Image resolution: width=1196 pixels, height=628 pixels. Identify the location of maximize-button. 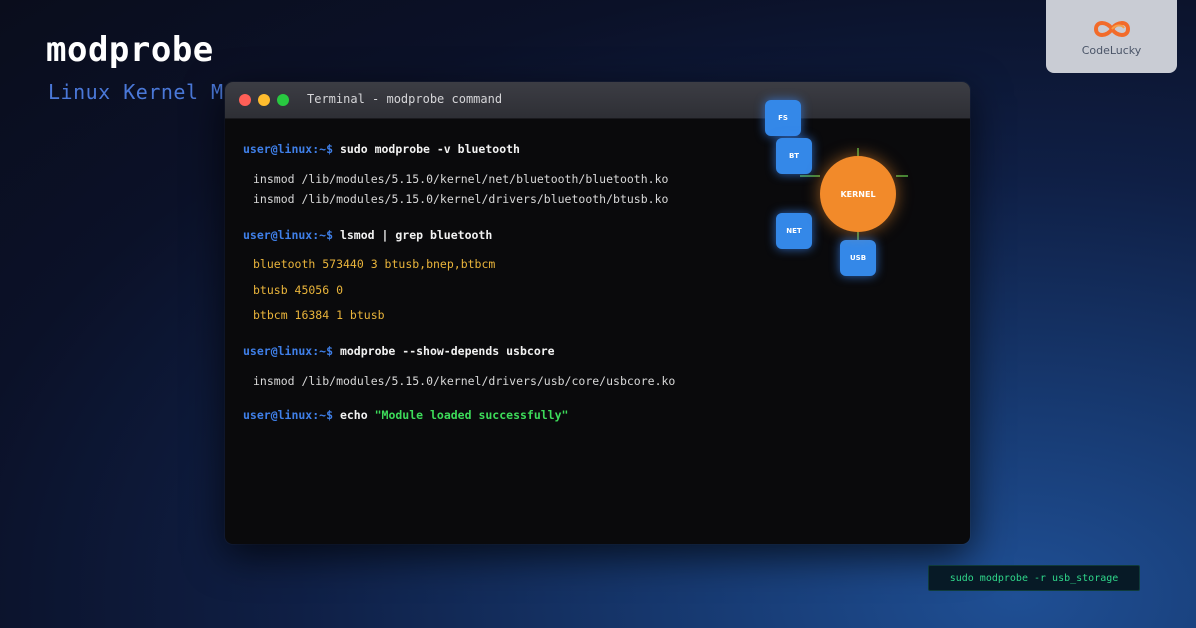
(283, 100).